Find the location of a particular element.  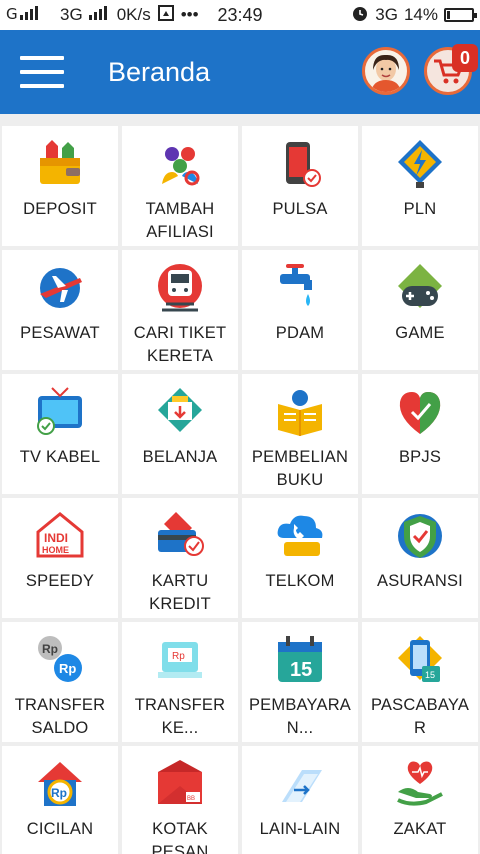

menu-item-cicilan: Rp CICILAN is located at coordinates (60, 800).